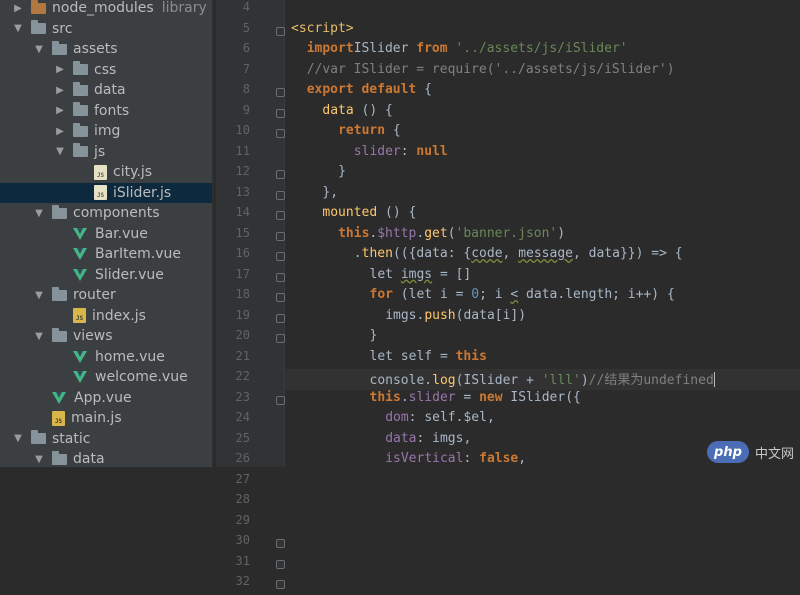 The width and height of the screenshot is (800, 595). Describe the element at coordinates (343, 133) in the screenshot. I see `code-line: return {` at that location.